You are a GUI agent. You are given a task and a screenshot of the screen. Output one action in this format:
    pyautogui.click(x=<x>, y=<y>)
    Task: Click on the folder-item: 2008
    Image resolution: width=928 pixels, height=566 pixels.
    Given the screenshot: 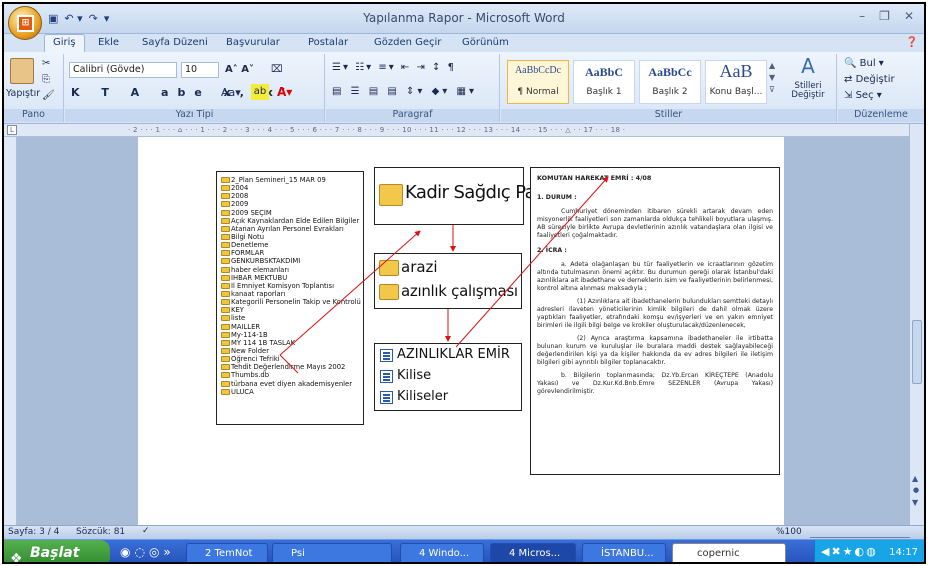 What is the action you would take?
    pyautogui.click(x=292, y=196)
    